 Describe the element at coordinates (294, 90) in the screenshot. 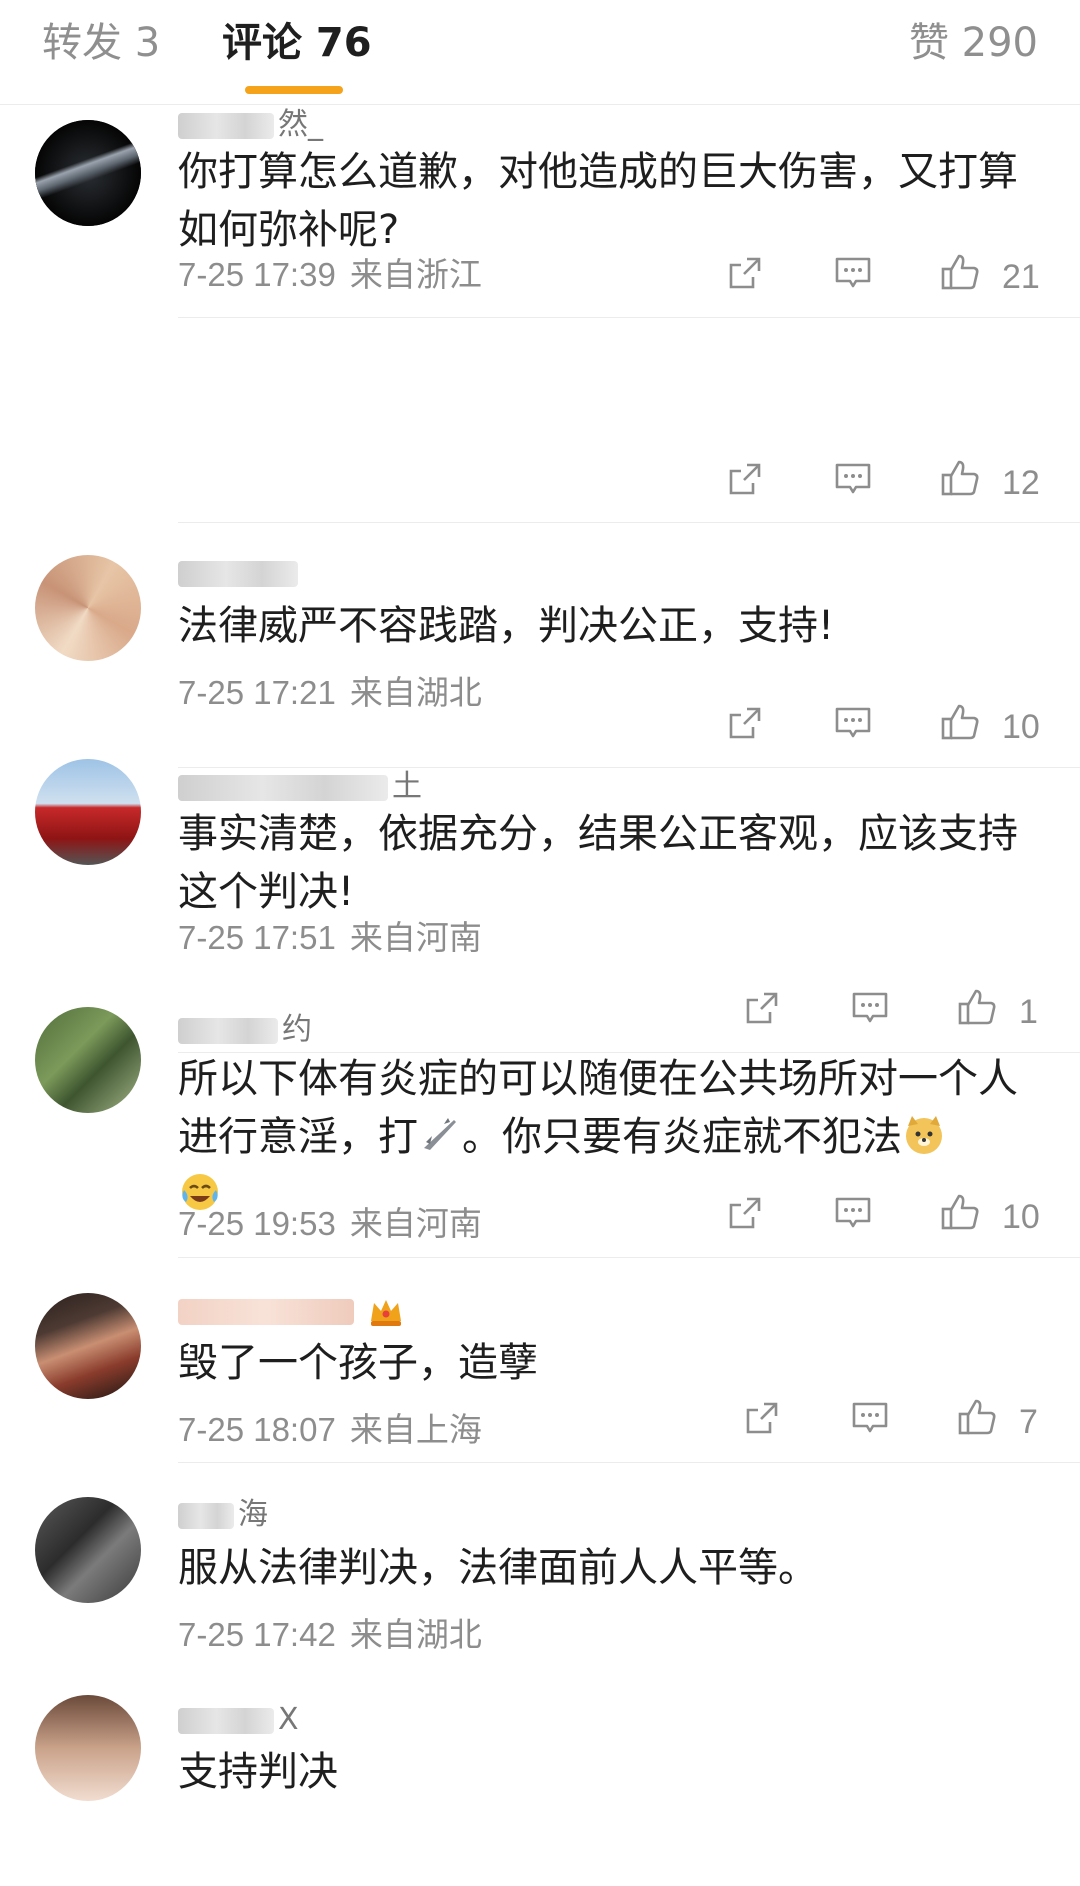

I see `active-tab-indicator` at that location.